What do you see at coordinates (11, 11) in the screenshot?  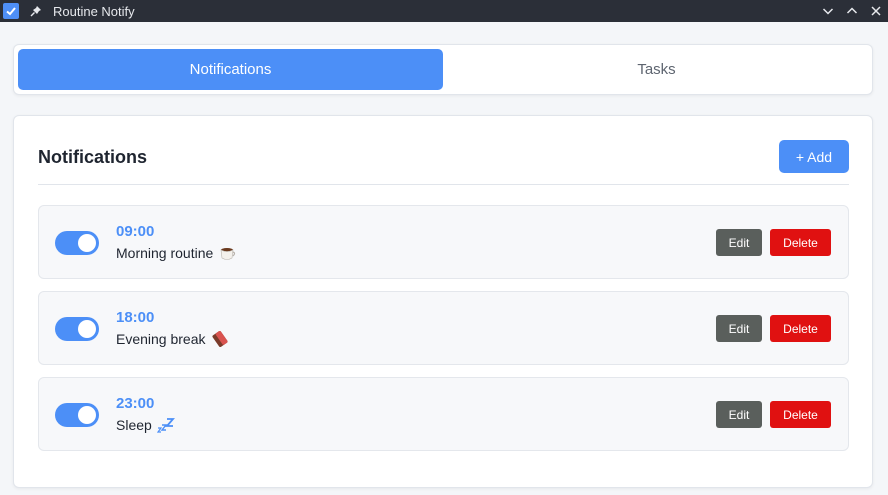 I see `checkbox-icon` at bounding box center [11, 11].